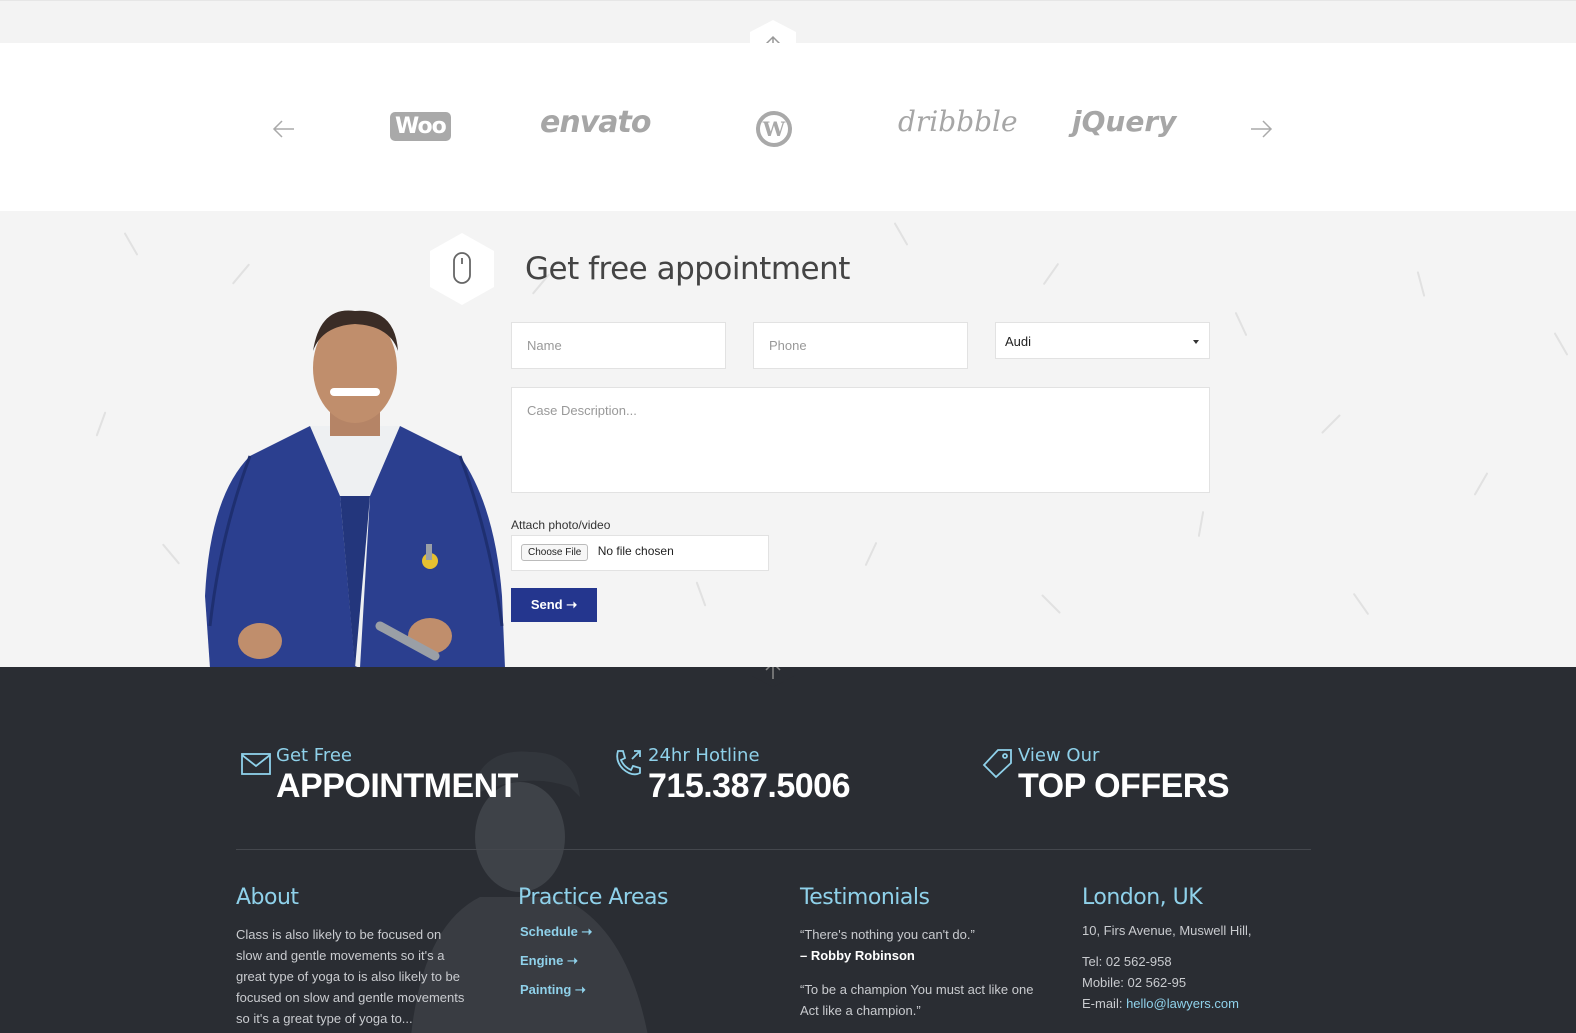 This screenshot has height=1033, width=1576. What do you see at coordinates (561, 525) in the screenshot?
I see `attach-label: Attach photo/video` at bounding box center [561, 525].